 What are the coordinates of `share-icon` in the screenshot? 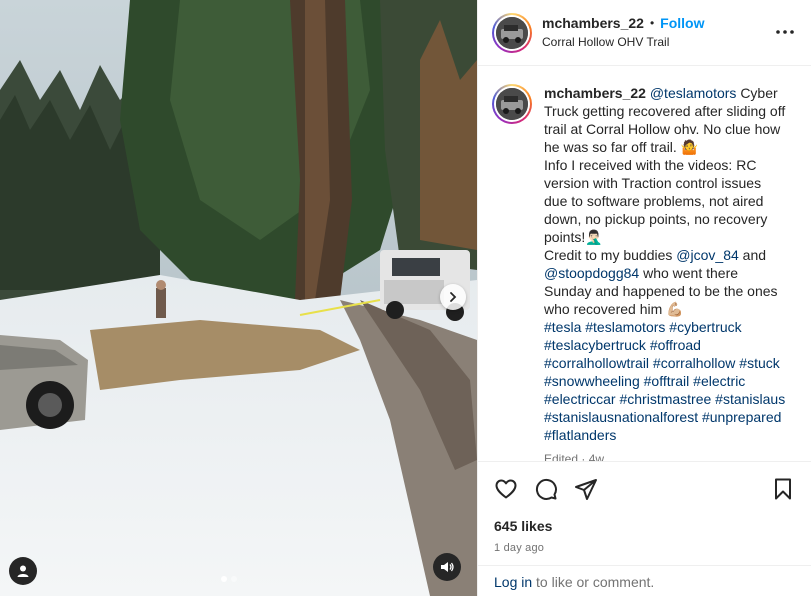 It's located at (586, 489).